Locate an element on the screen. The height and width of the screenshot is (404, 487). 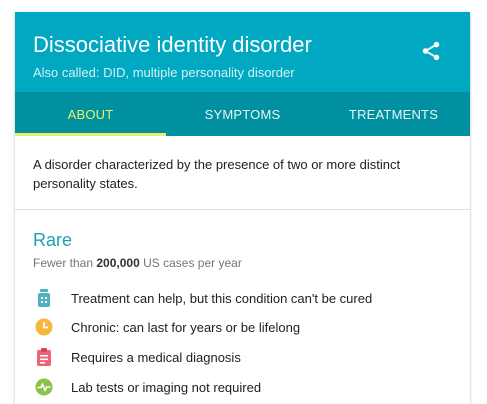
fact-text: Requires a medical diagnosis is located at coordinates (156, 357).